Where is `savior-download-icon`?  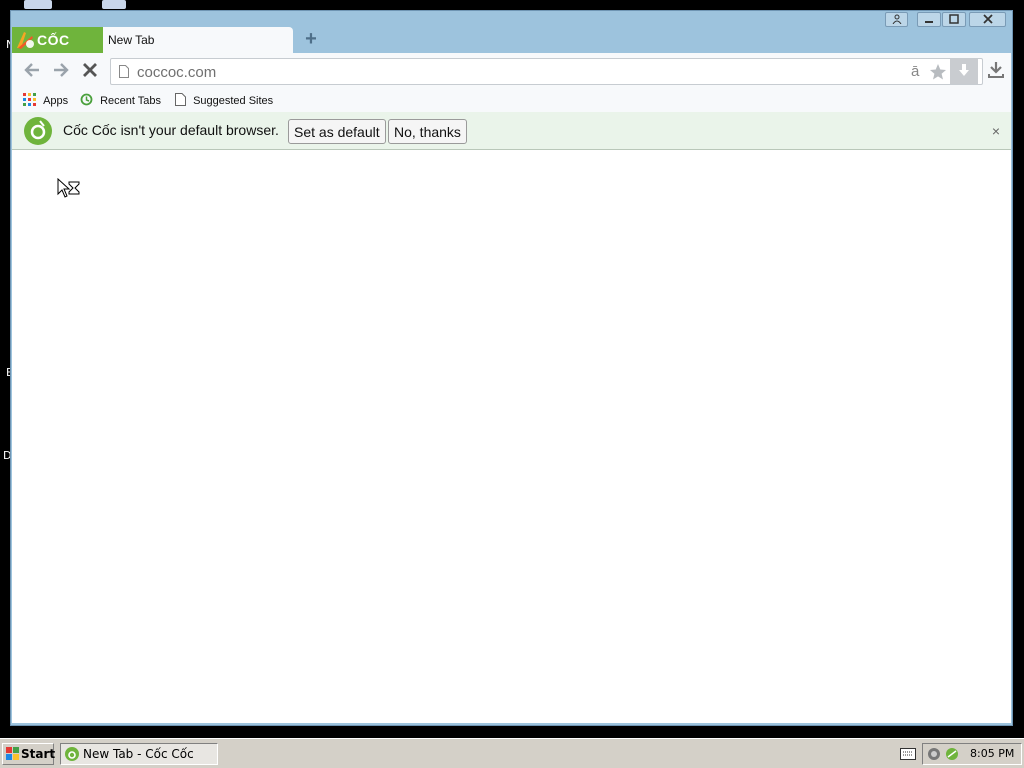
savior-download-icon is located at coordinates (964, 70).